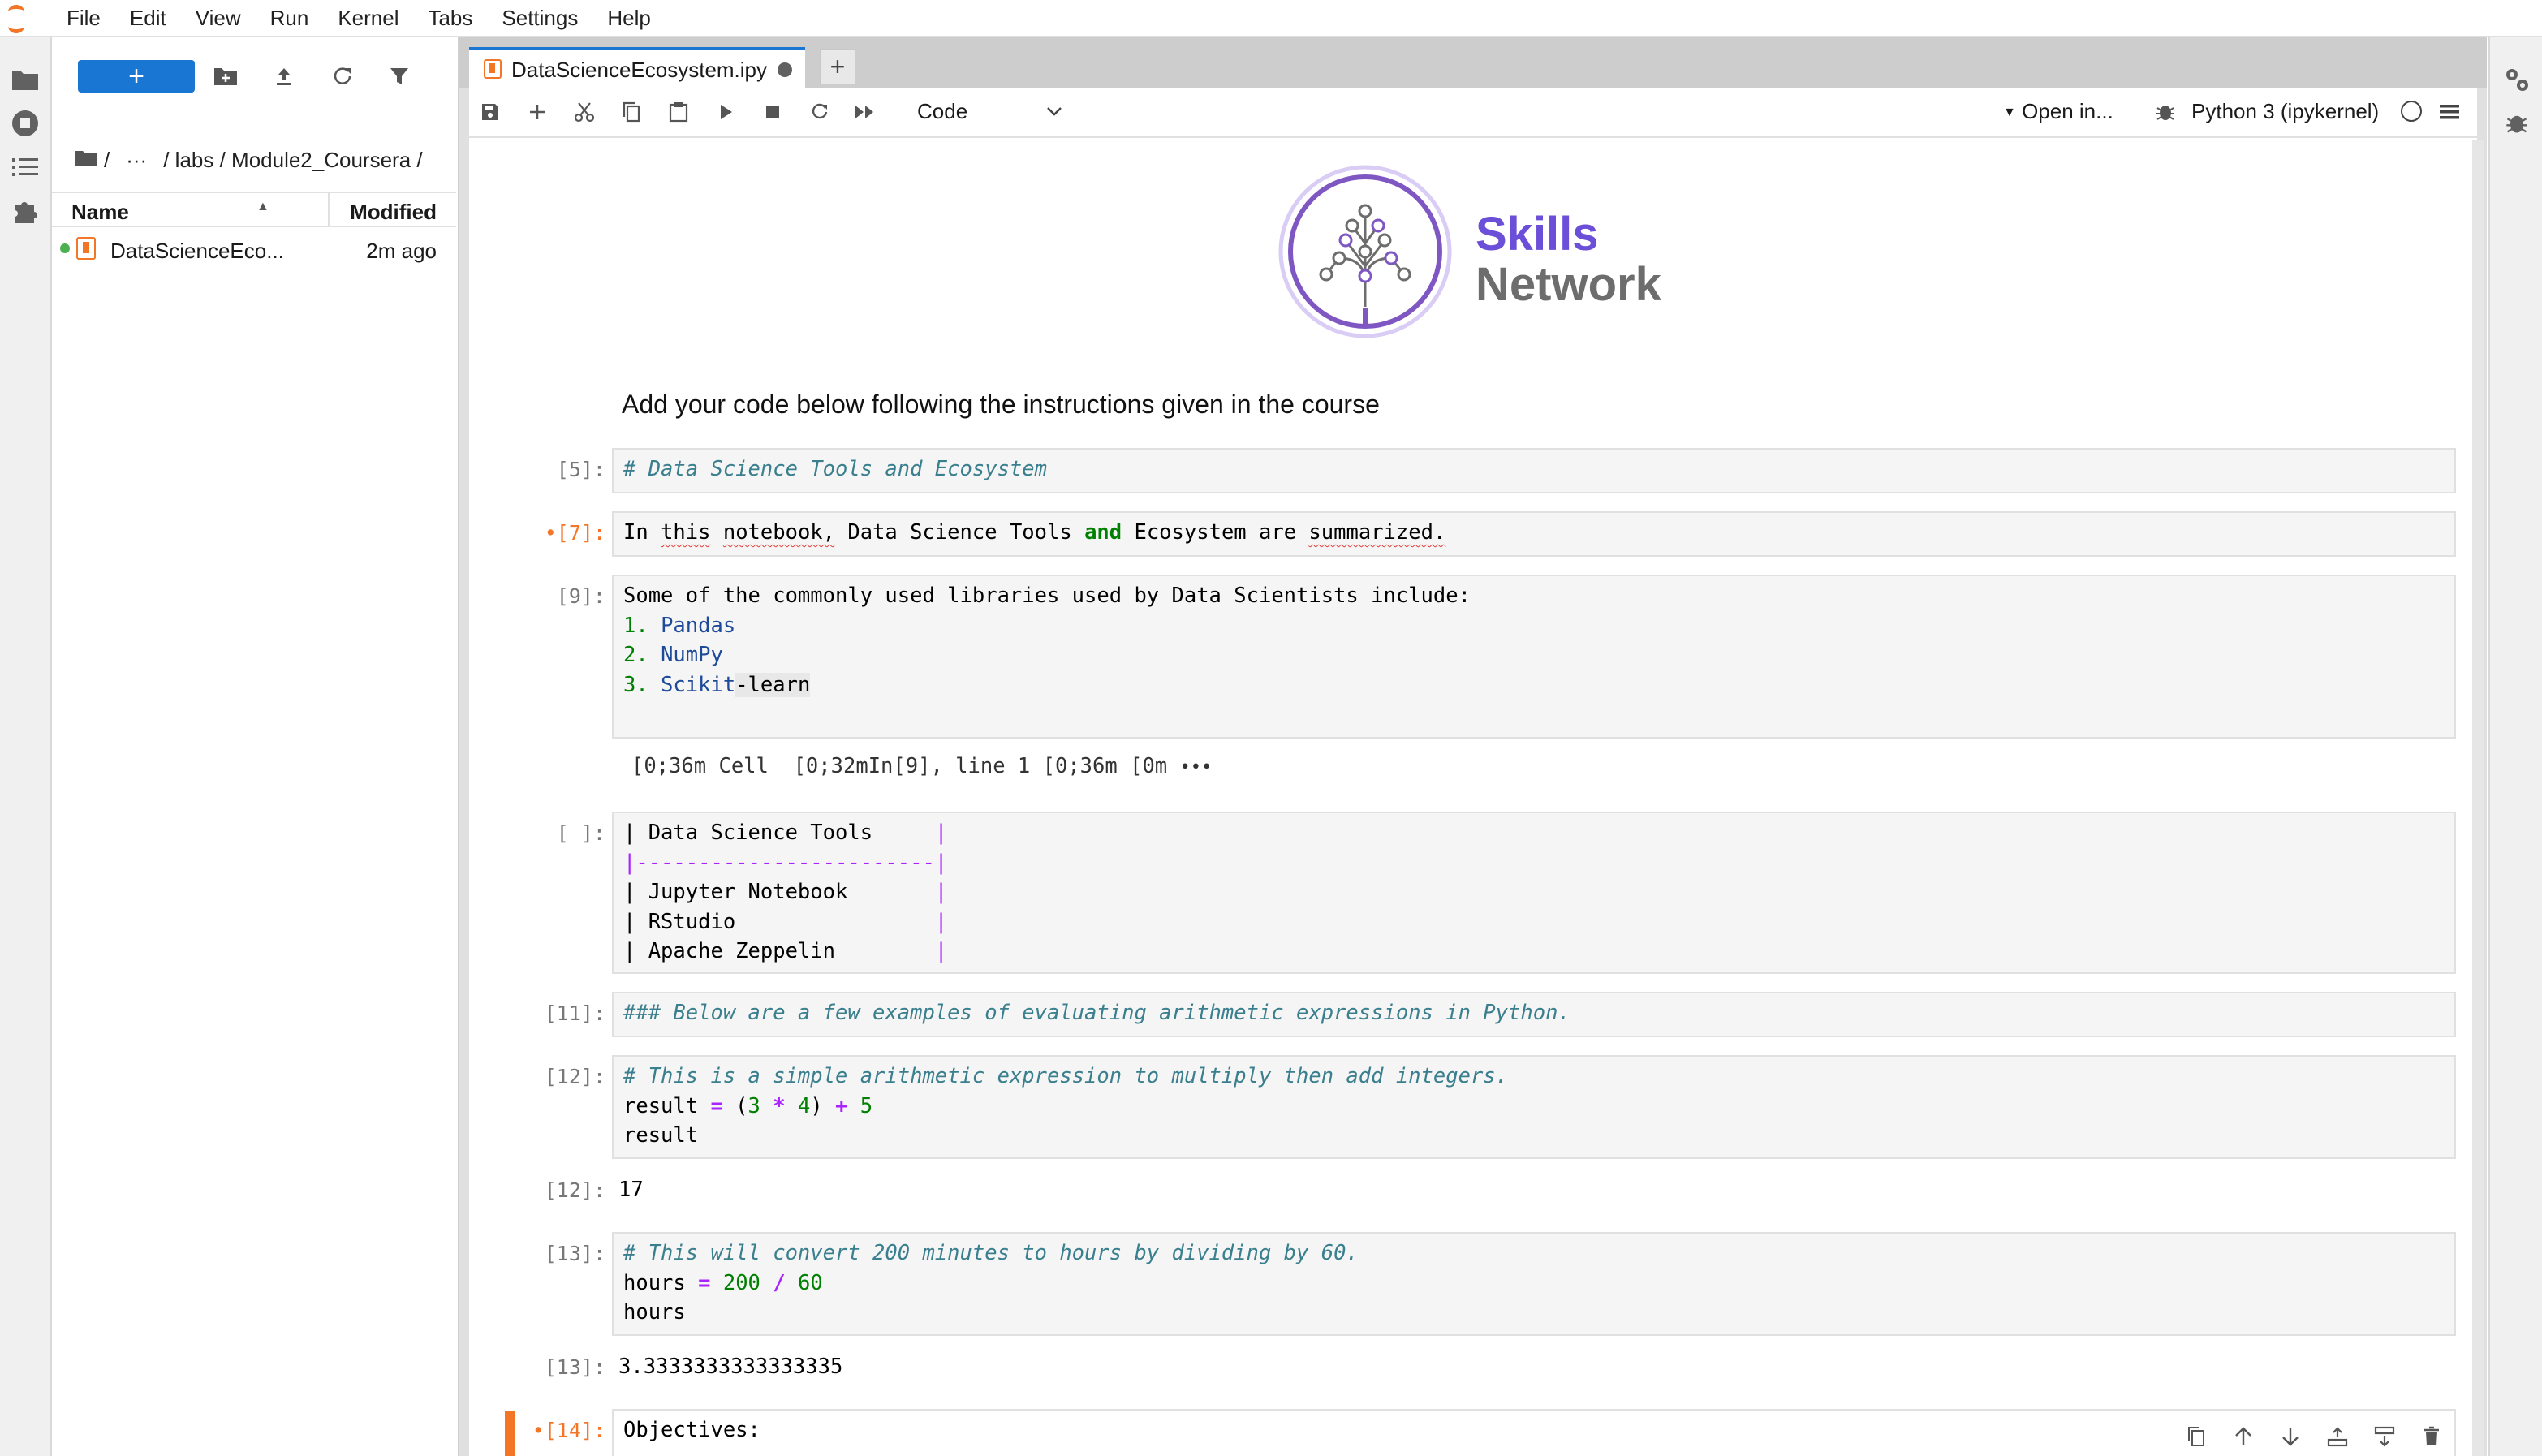 Image resolution: width=2542 pixels, height=1456 pixels. I want to click on new-launcher-button: +, so click(136, 76).